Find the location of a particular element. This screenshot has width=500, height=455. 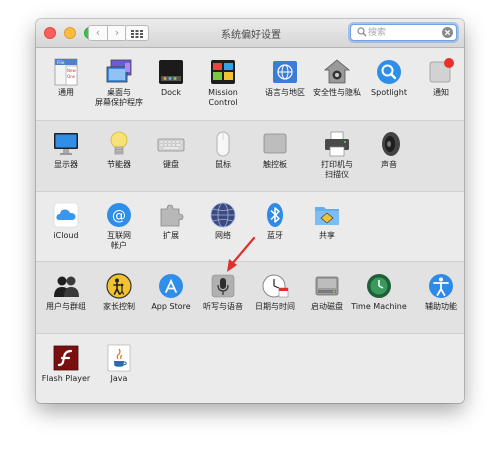

desktop-icon is located at coordinates (119, 72).